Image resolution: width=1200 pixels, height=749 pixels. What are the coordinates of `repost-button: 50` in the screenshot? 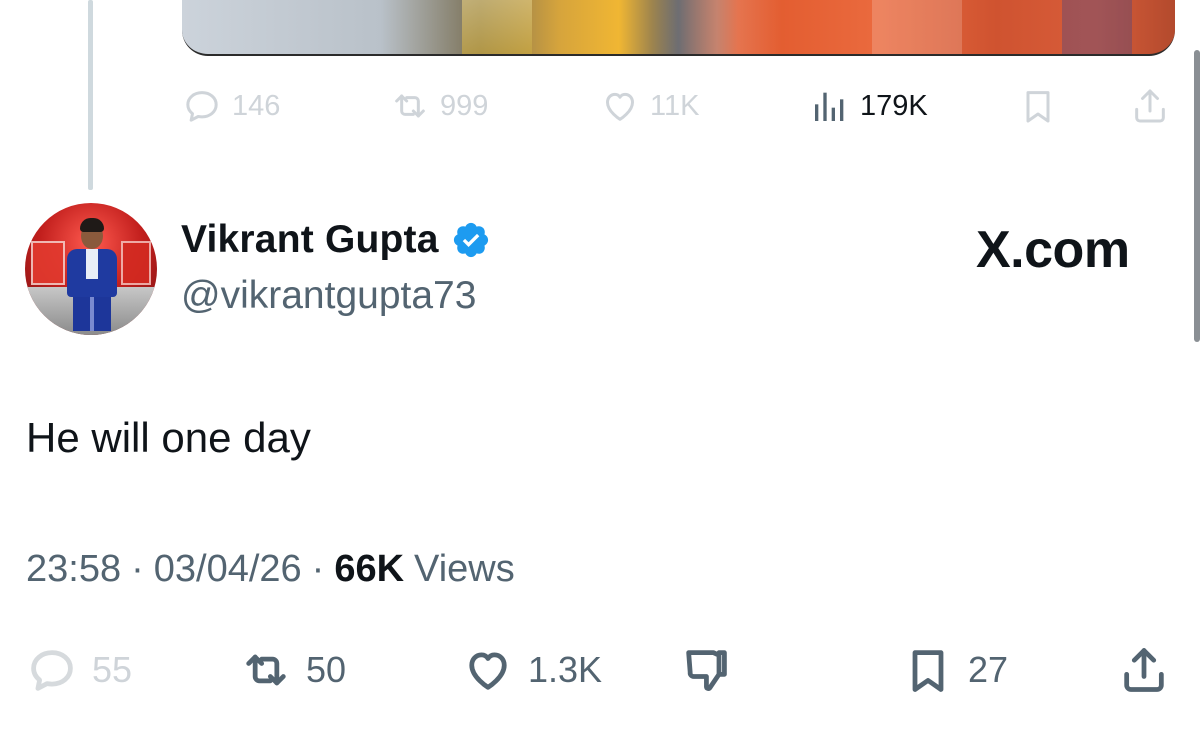 It's located at (293, 670).